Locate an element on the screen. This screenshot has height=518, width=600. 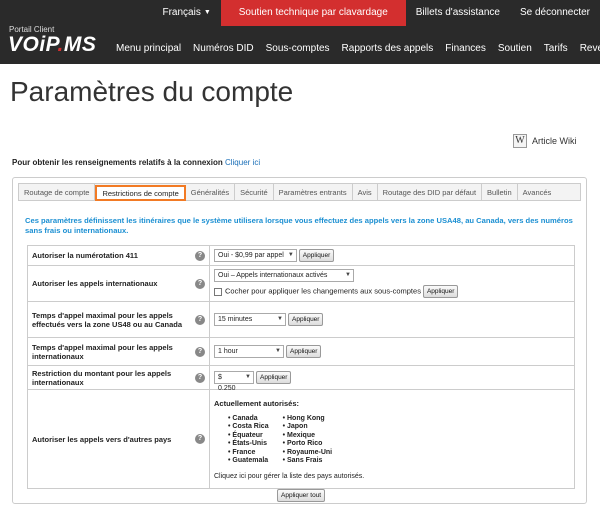
logout-link: Se déconnecter is located at coordinates (555, 13).